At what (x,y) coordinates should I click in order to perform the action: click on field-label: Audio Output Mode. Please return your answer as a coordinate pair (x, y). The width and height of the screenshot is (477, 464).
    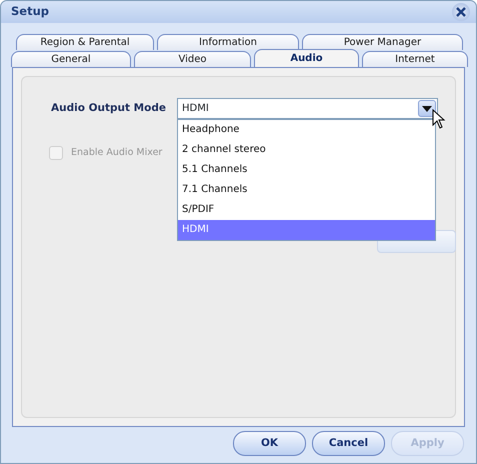
    Looking at the image, I should click on (108, 108).